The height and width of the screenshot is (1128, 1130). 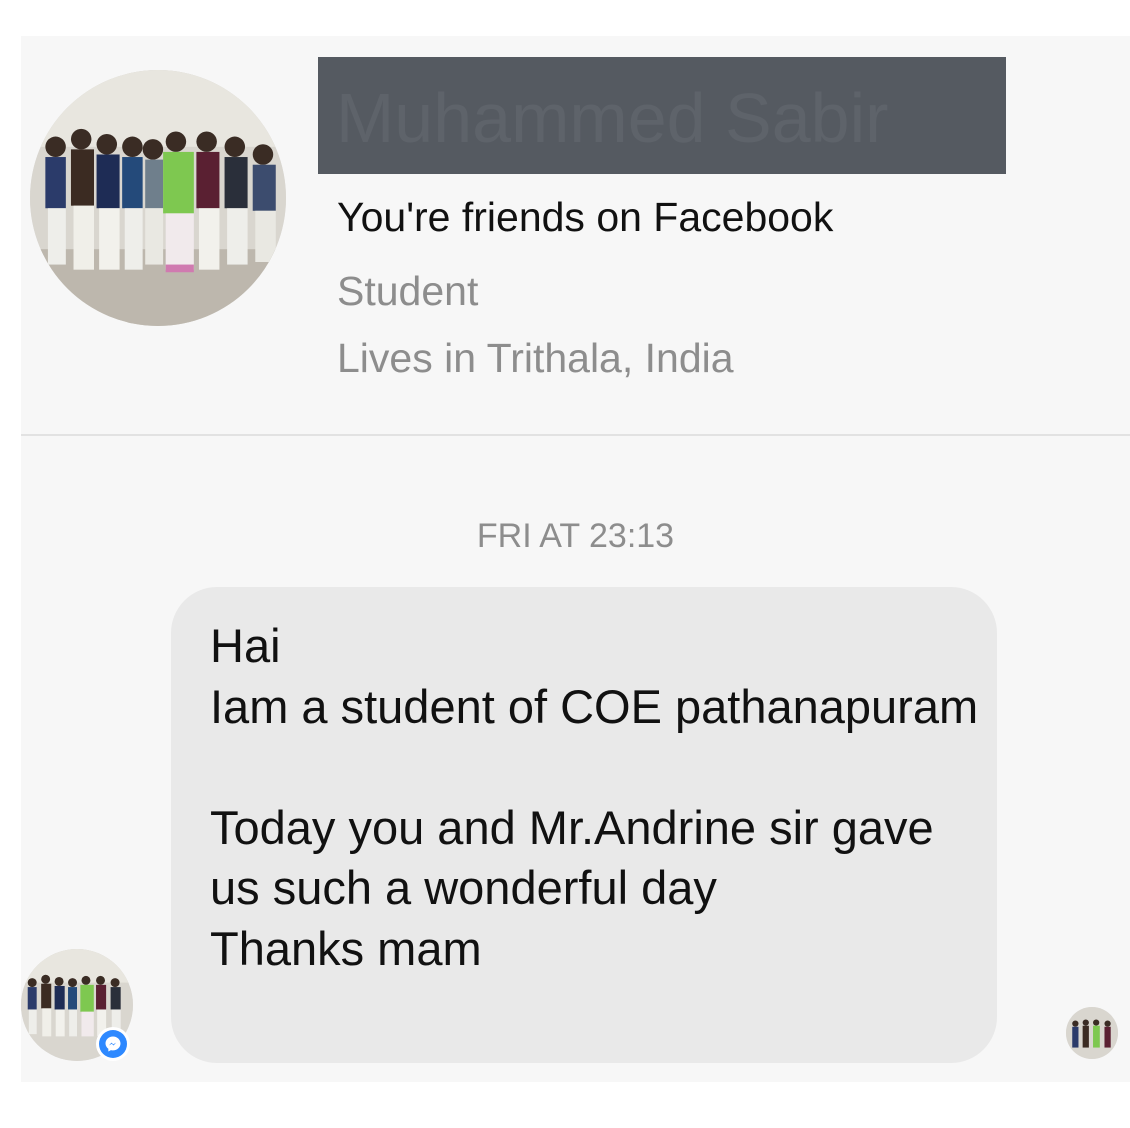 What do you see at coordinates (158, 198) in the screenshot?
I see `contact-profile-avatar` at bounding box center [158, 198].